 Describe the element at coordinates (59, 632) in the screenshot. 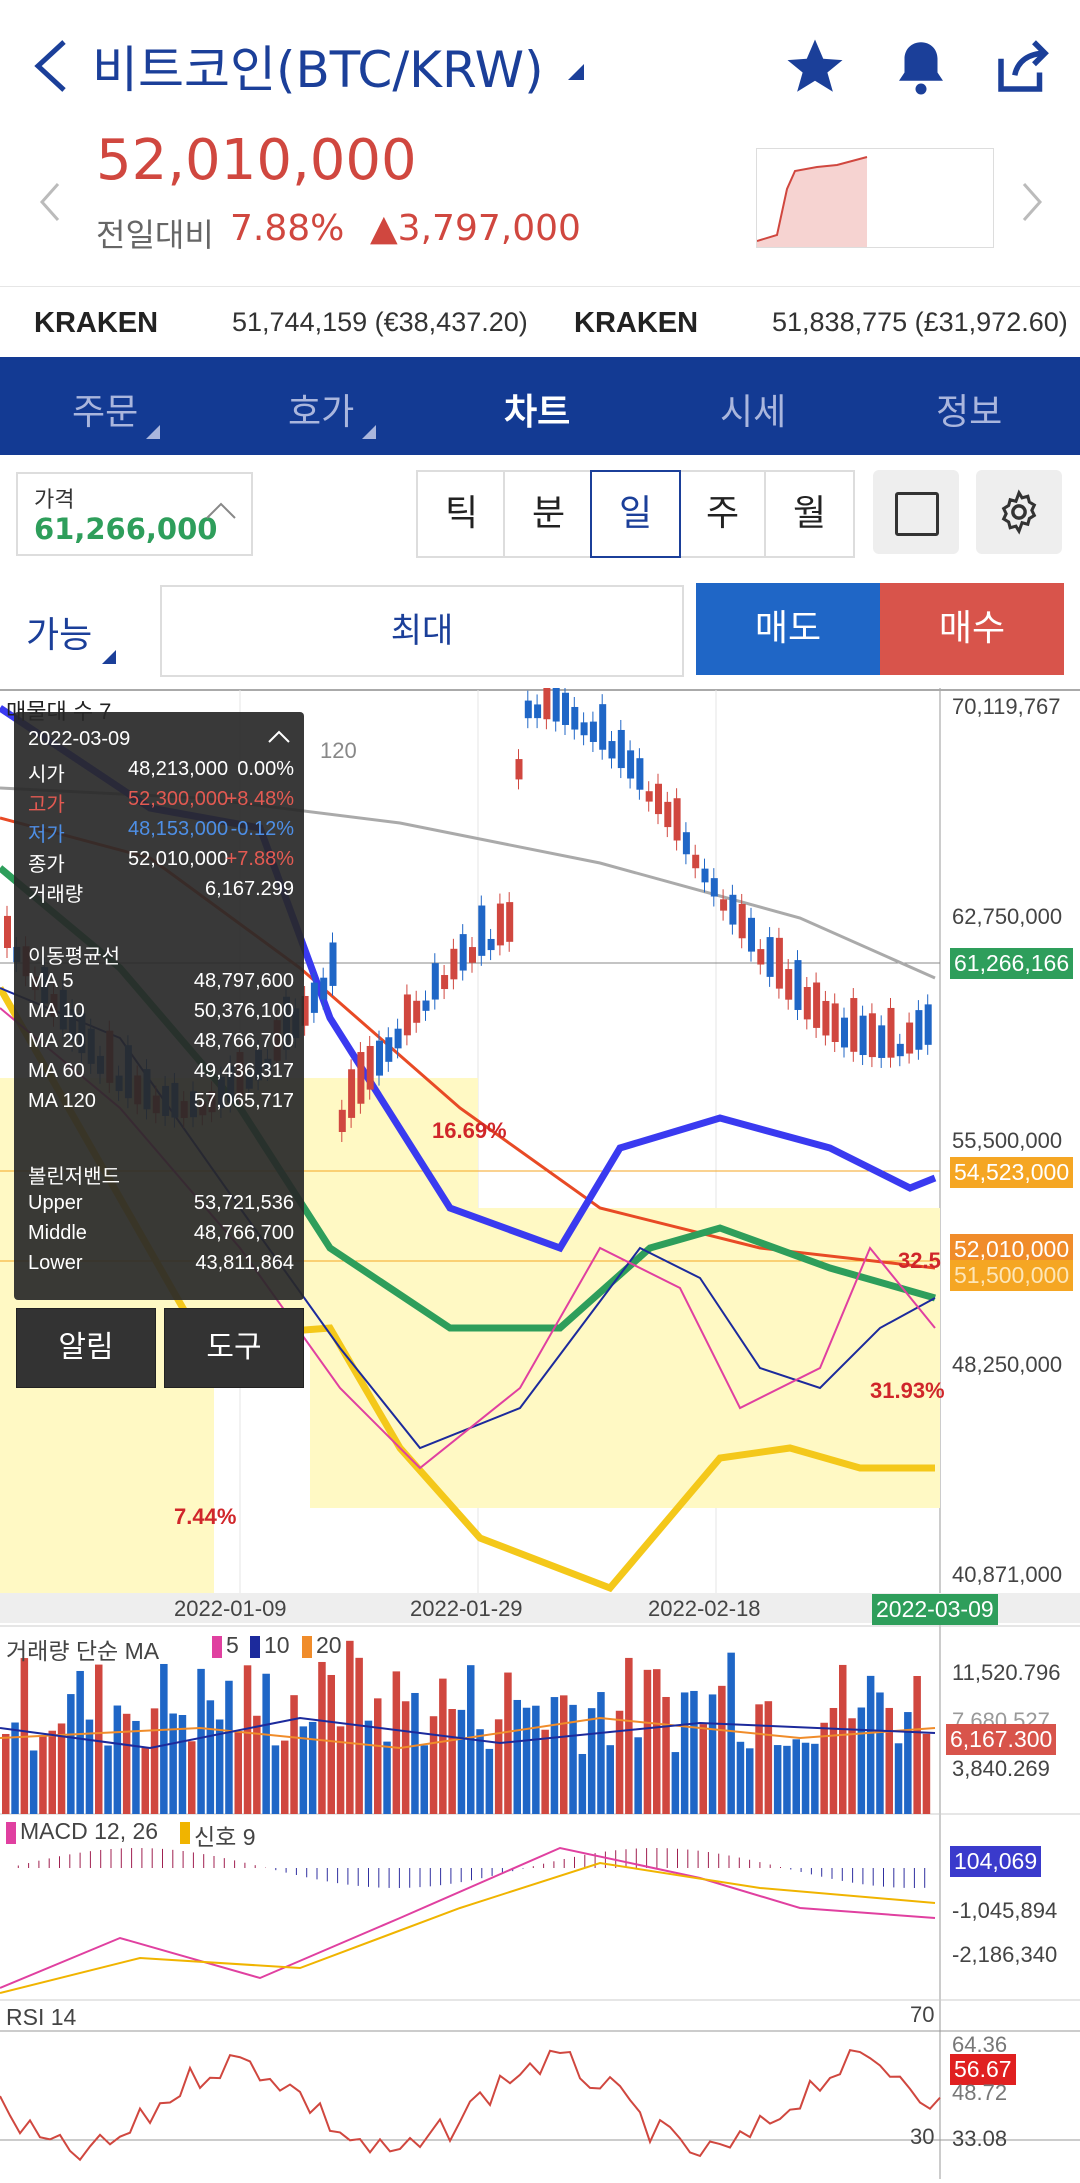

I see `available-label: 가능` at that location.